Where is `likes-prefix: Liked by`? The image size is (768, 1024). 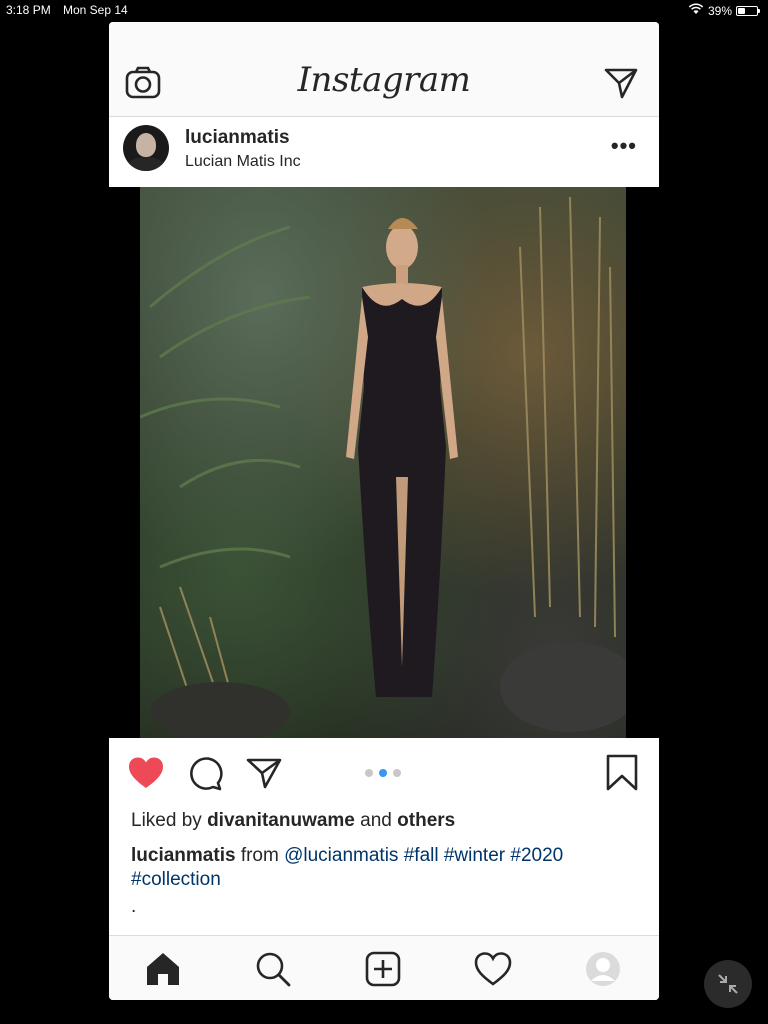
likes-prefix: Liked by is located at coordinates (166, 820).